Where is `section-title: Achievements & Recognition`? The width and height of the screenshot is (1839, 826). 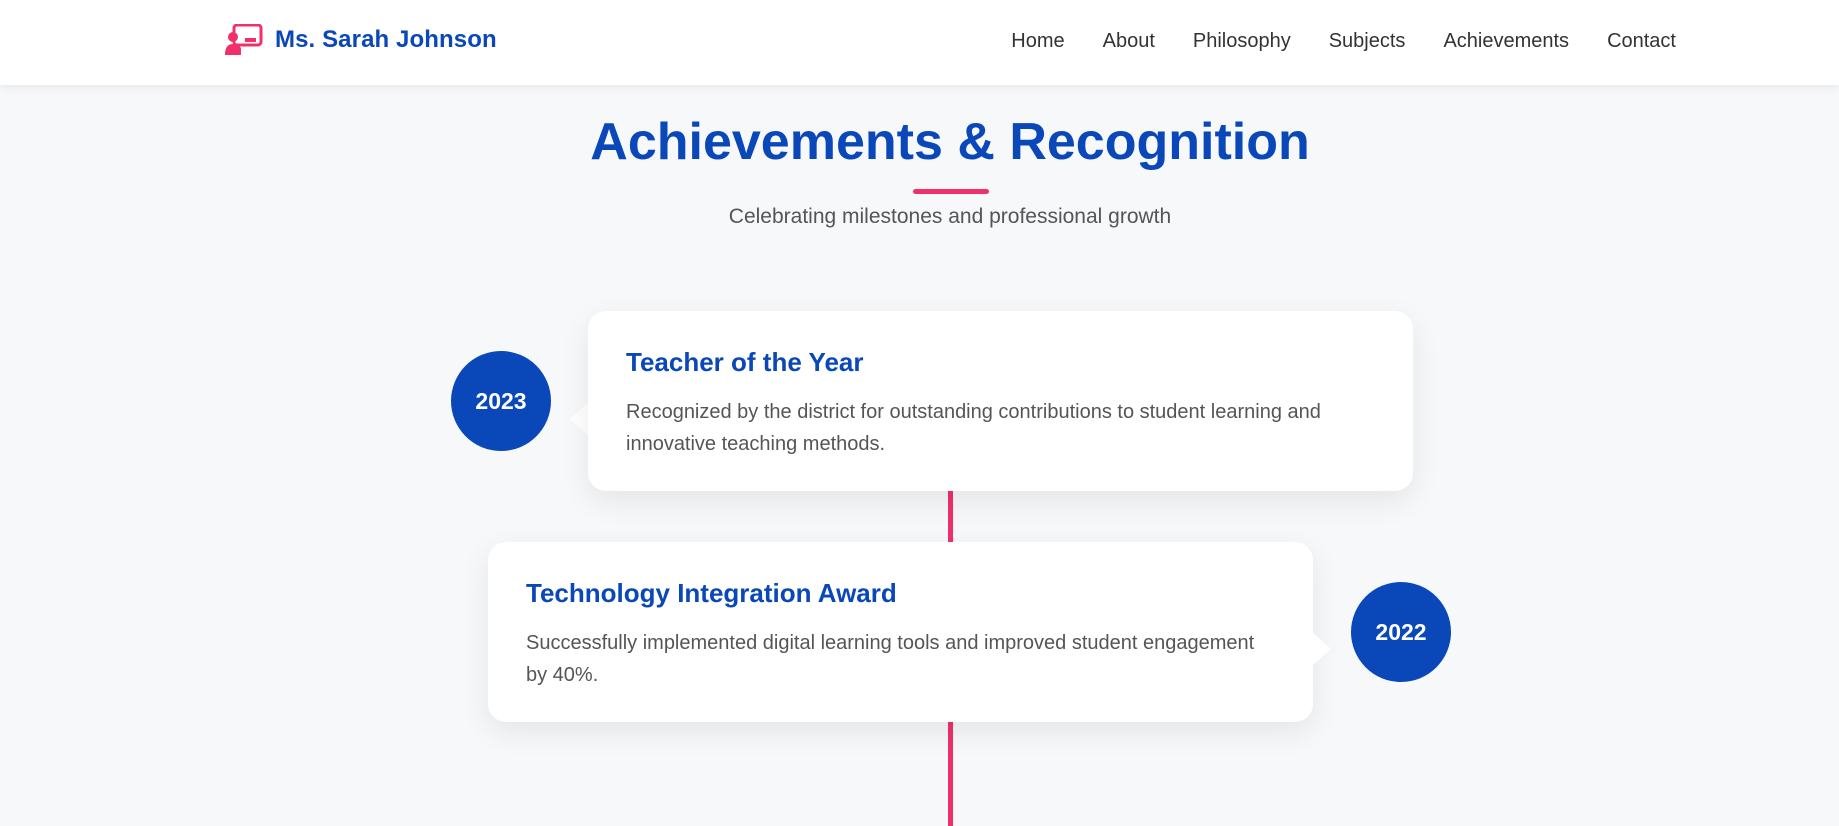
section-title: Achievements & Recognition is located at coordinates (950, 142).